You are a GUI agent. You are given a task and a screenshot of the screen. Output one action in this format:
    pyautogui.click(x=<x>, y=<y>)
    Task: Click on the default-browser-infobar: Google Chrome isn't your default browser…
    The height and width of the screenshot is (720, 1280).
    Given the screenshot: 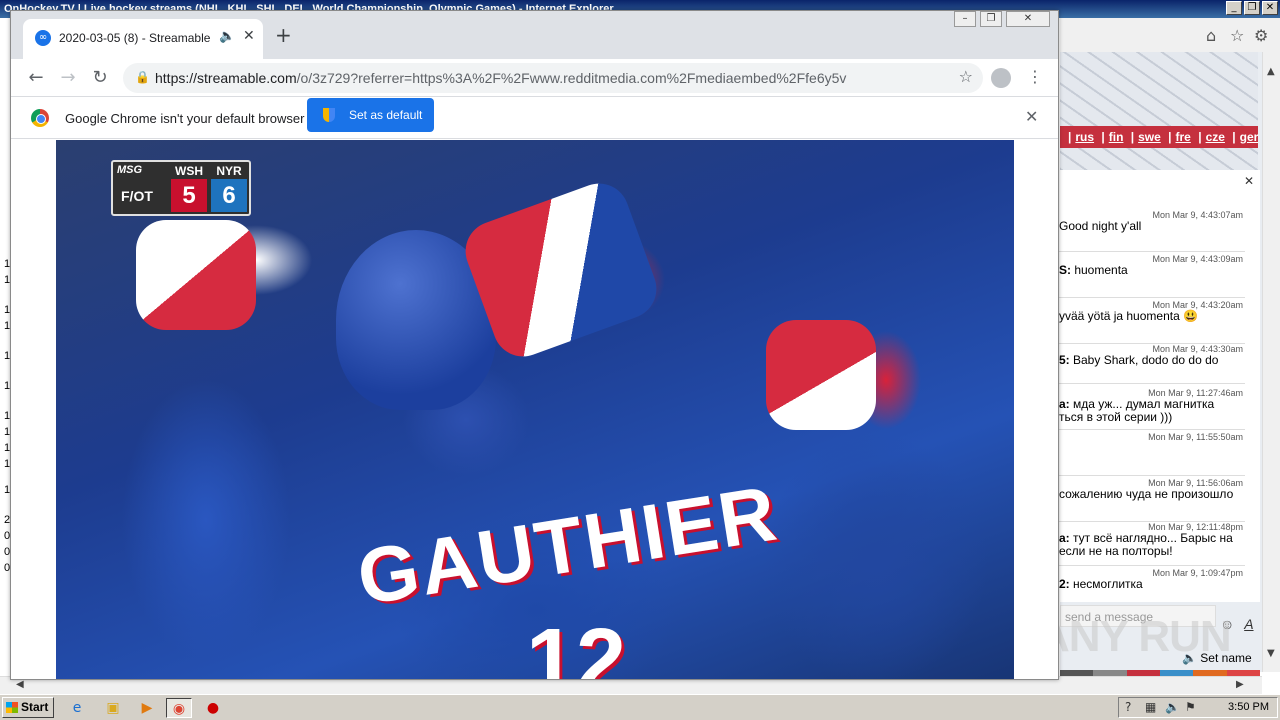 What is the action you would take?
    pyautogui.click(x=534, y=118)
    